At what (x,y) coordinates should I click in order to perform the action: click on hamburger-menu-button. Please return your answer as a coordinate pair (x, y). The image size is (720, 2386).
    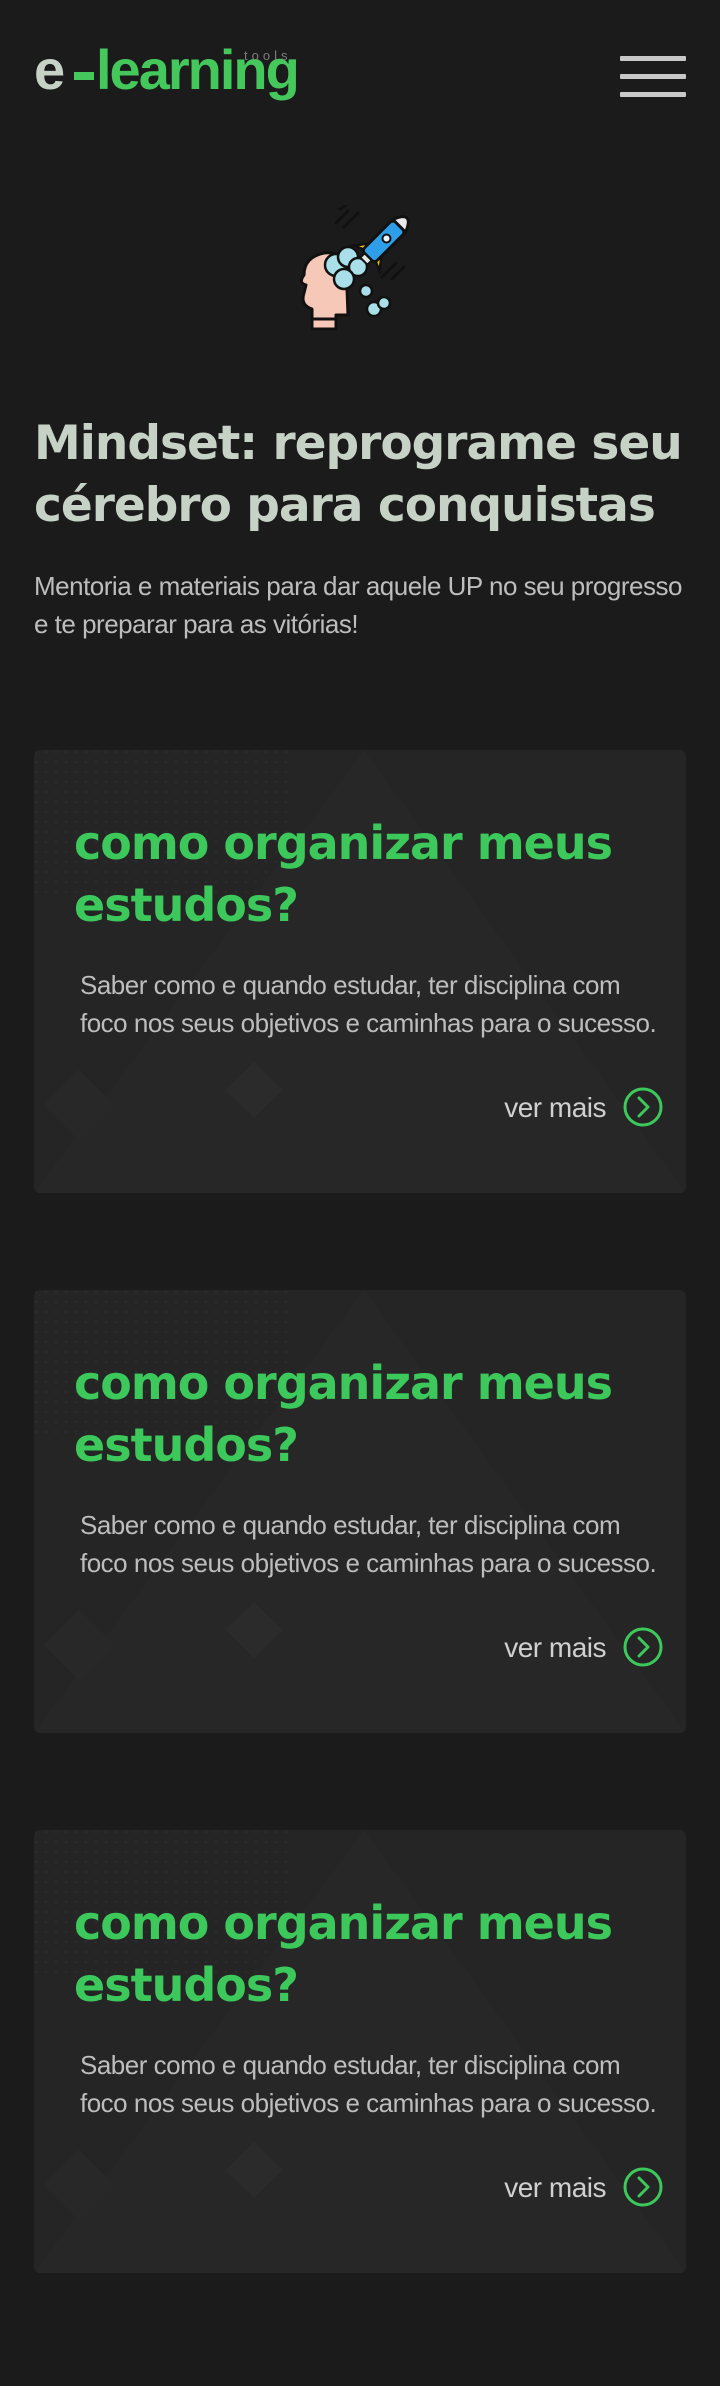
    Looking at the image, I should click on (653, 77).